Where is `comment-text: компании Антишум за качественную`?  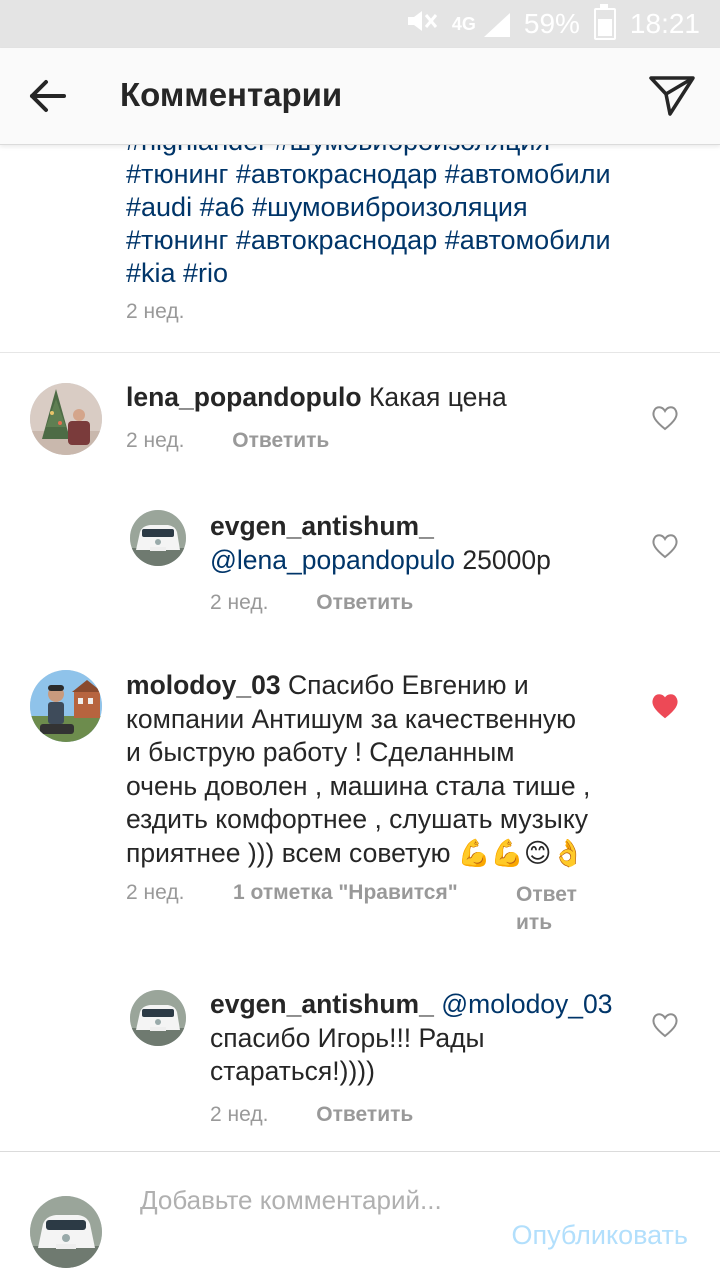
comment-text: компании Антишум за качественную is located at coordinates (351, 718).